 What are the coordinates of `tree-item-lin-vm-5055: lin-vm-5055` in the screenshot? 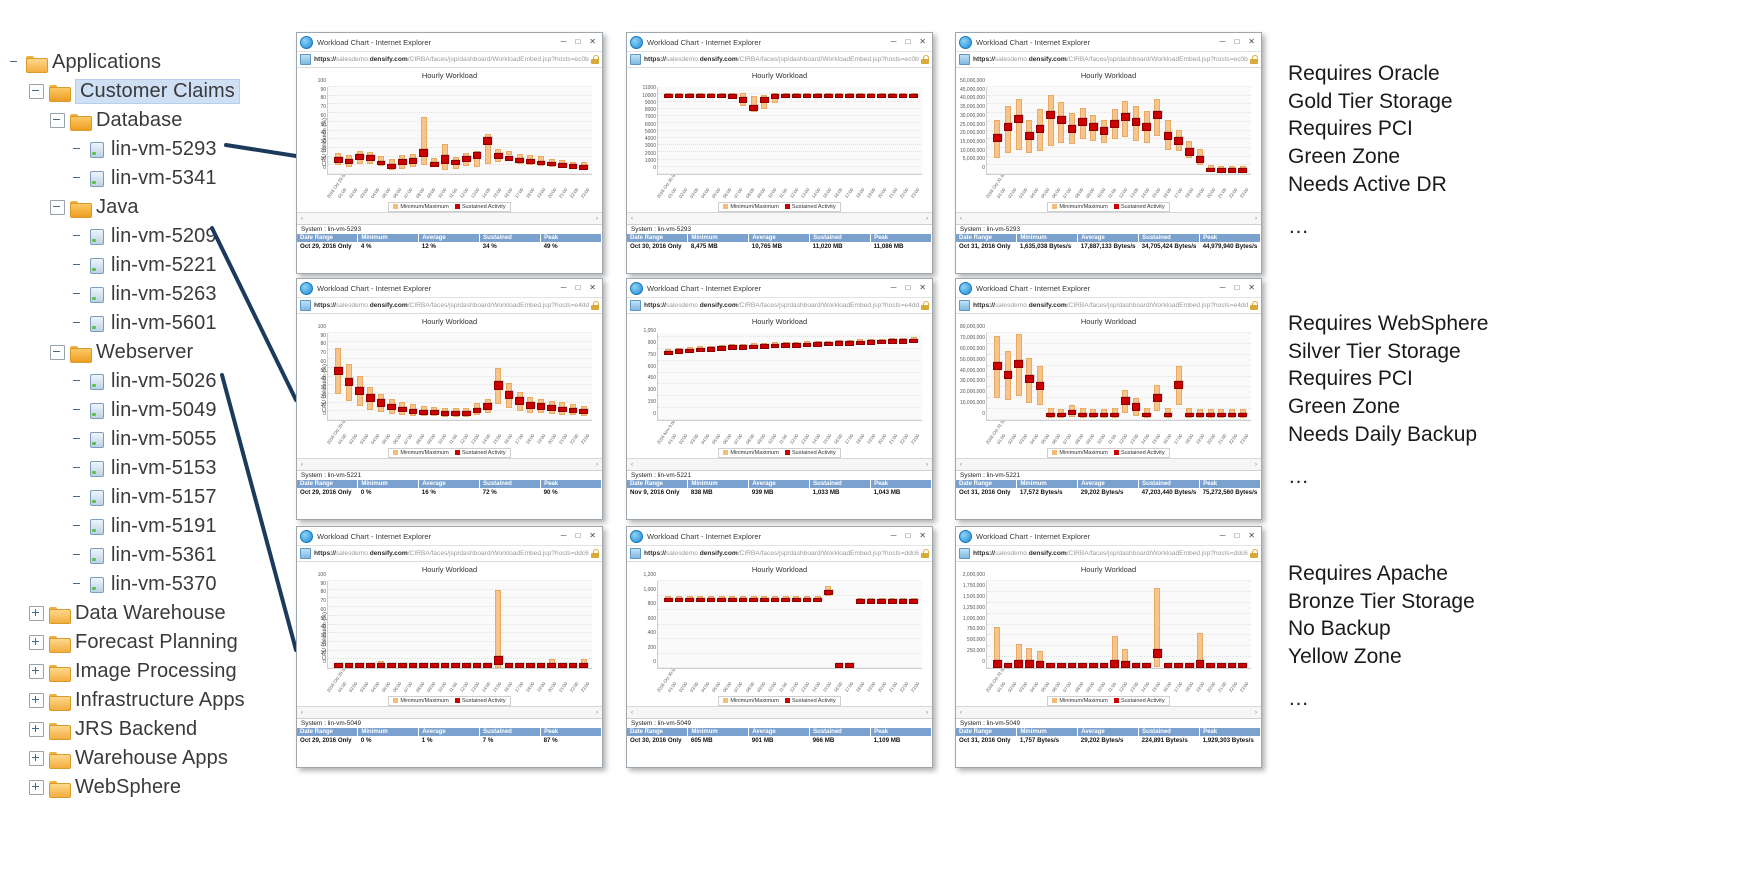 It's located at (153, 439).